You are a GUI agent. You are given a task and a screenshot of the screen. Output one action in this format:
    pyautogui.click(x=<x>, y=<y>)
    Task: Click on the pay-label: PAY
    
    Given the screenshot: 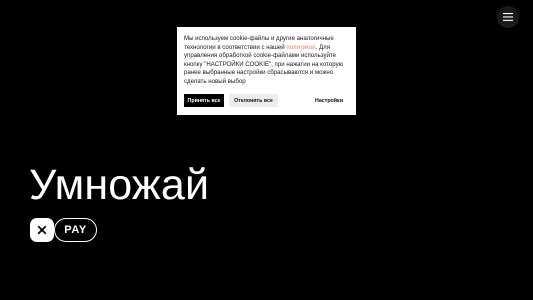 What is the action you would take?
    pyautogui.click(x=75, y=230)
    